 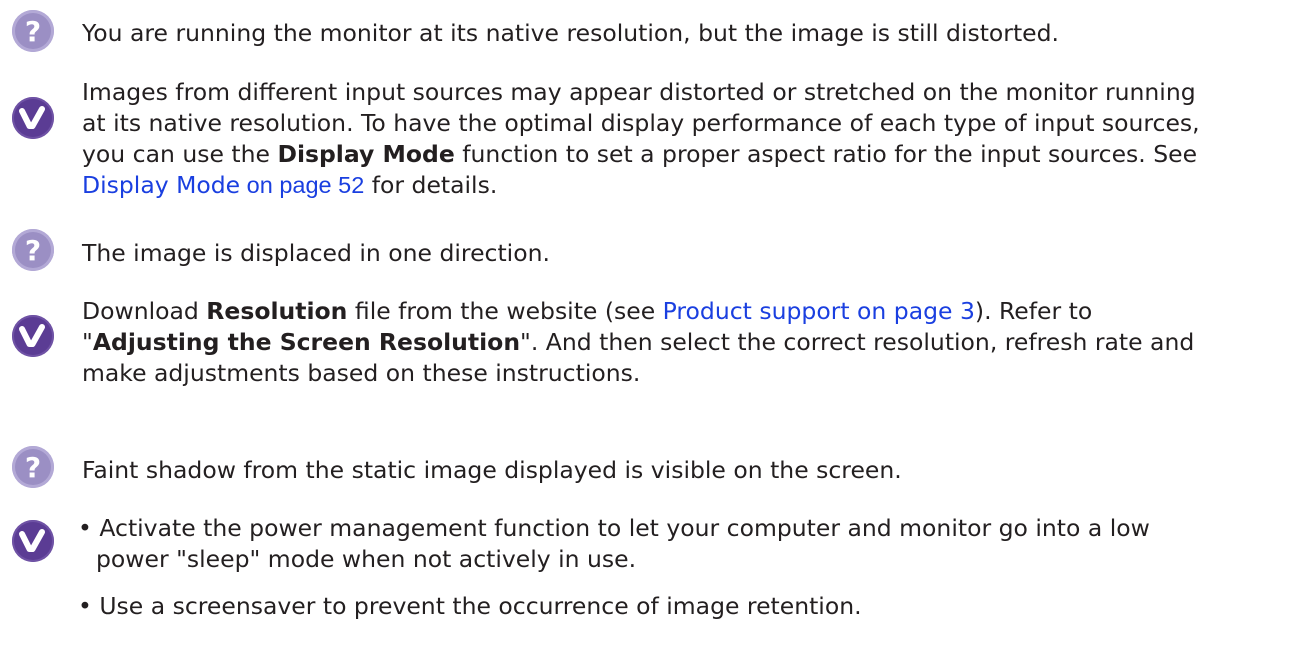 What do you see at coordinates (223, 185) in the screenshot?
I see `display-mode-link: Display Mode on page 52` at bounding box center [223, 185].